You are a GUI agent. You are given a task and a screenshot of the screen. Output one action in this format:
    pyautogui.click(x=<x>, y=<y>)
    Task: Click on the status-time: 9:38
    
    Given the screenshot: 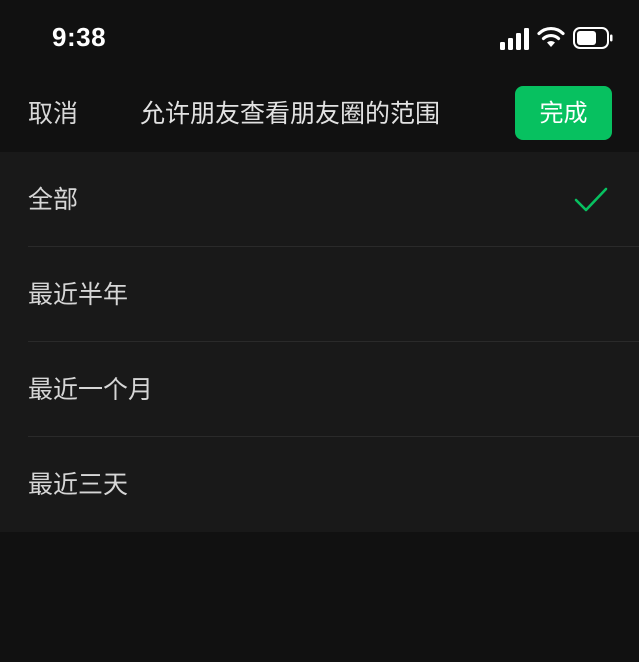 What is the action you would take?
    pyautogui.click(x=79, y=37)
    